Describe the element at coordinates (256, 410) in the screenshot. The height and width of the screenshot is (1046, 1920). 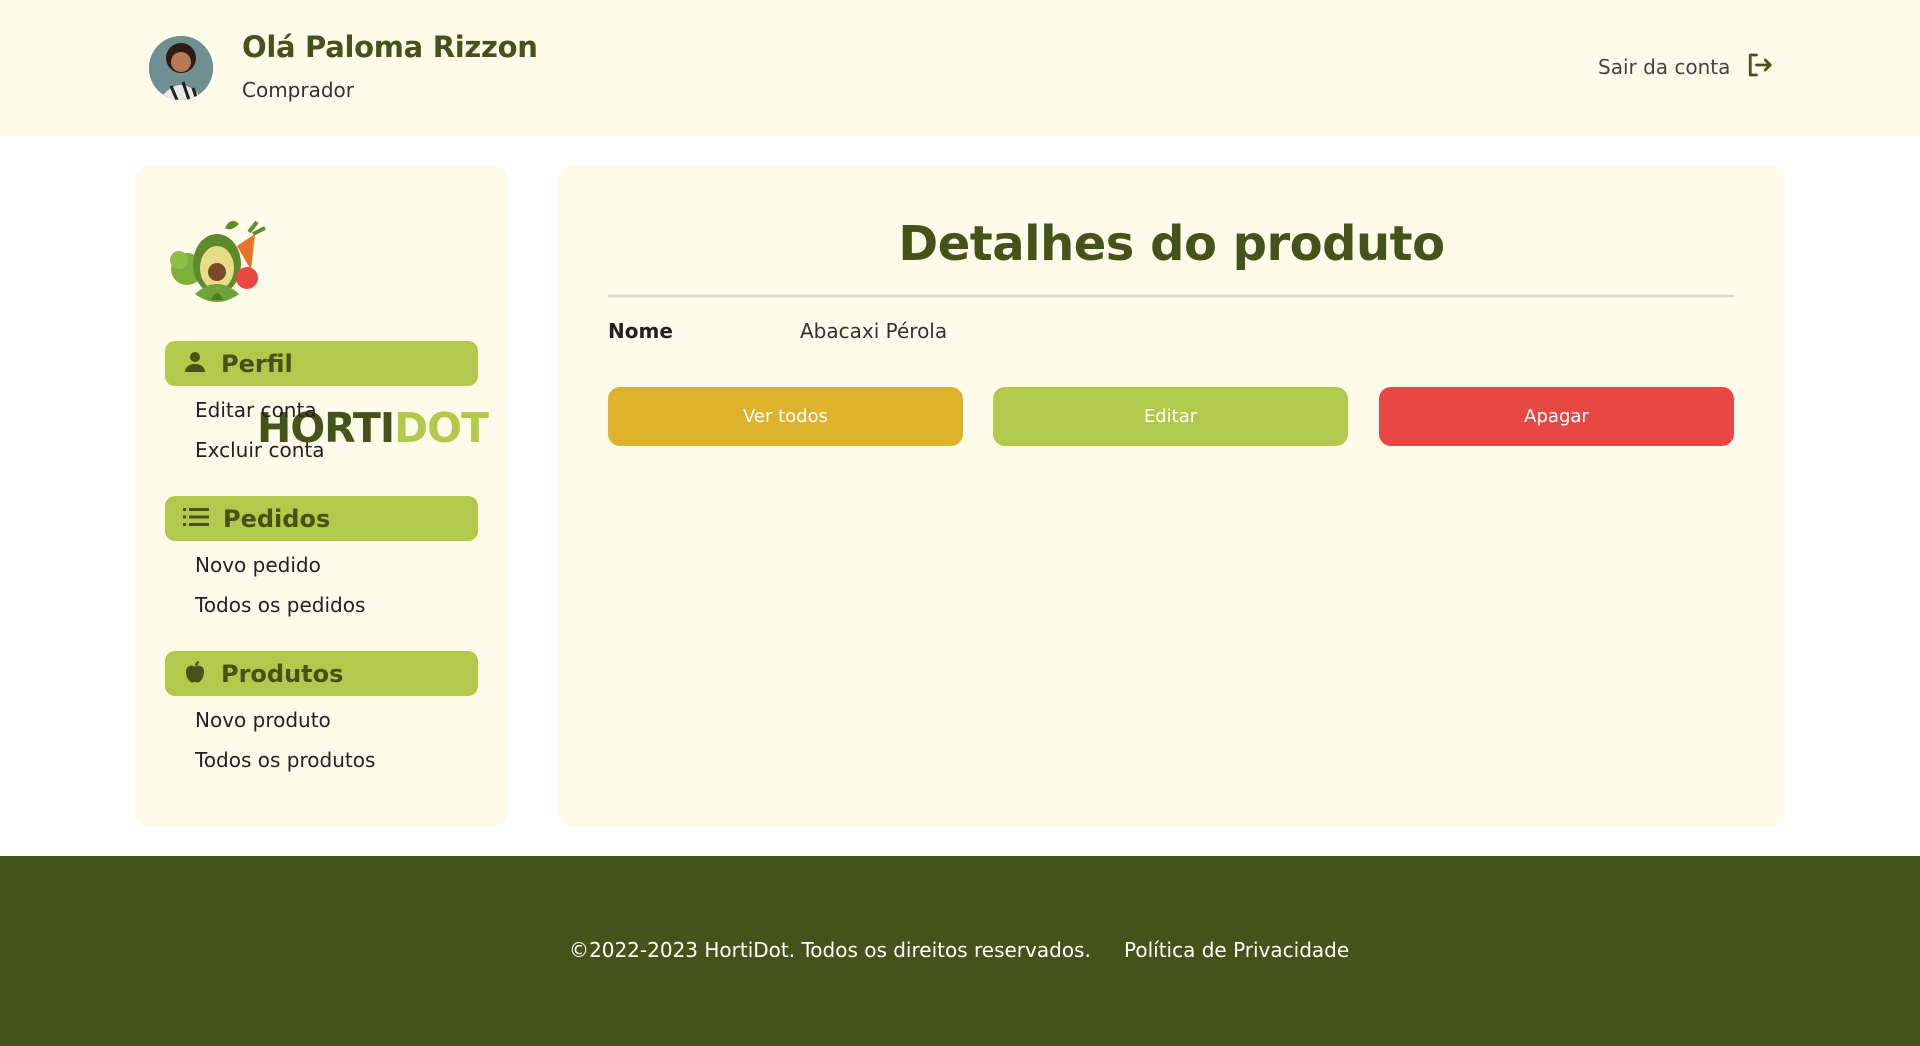
I see `sidebar-link-editar-conta: Editar conta` at that location.